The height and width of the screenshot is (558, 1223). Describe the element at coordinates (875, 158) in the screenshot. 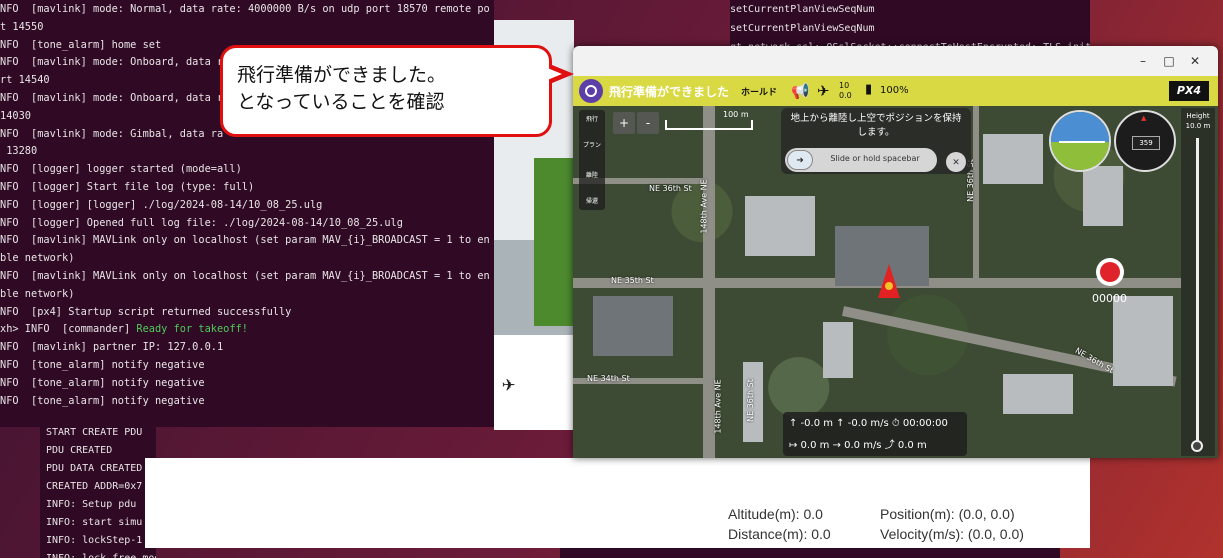

I see `slider-label: Slide or hold spacebar` at that location.